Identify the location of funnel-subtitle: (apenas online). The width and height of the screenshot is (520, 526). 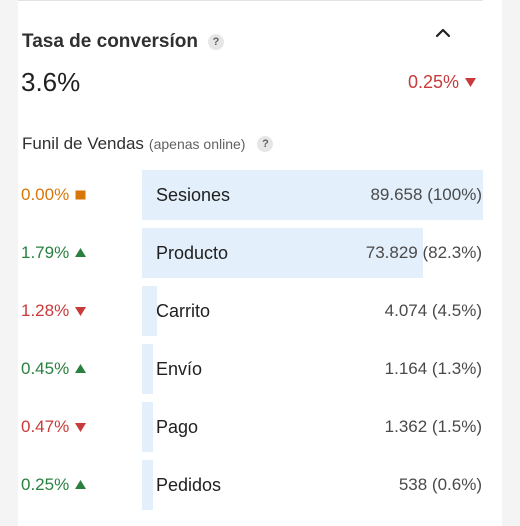
(197, 144).